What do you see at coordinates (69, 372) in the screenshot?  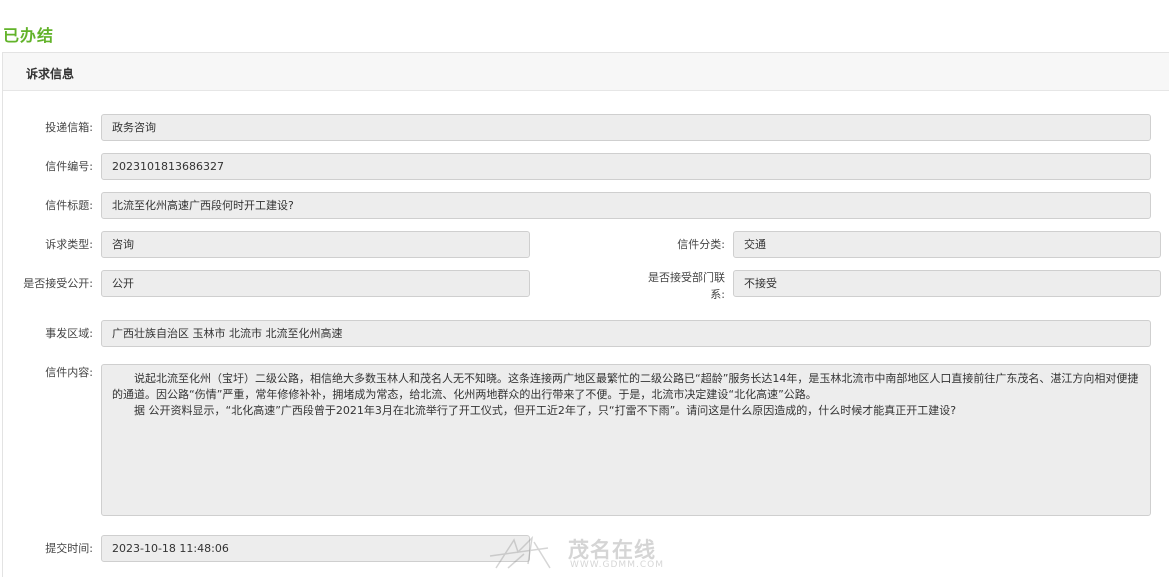 I see `content-label: 信件内容:` at bounding box center [69, 372].